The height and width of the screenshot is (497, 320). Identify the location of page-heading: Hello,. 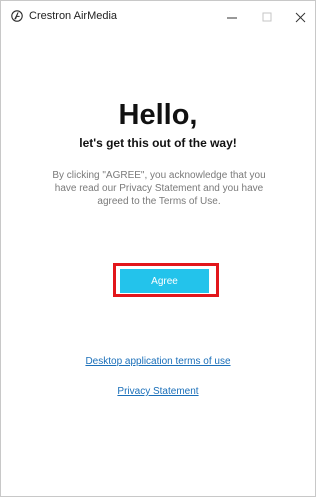
(158, 115).